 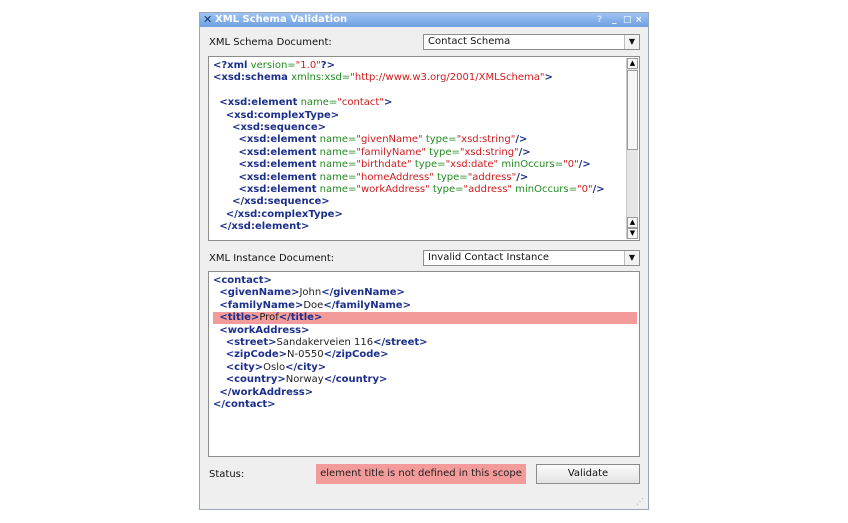 What do you see at coordinates (395, 177) in the screenshot?
I see `code-token: "homeAddress"` at bounding box center [395, 177].